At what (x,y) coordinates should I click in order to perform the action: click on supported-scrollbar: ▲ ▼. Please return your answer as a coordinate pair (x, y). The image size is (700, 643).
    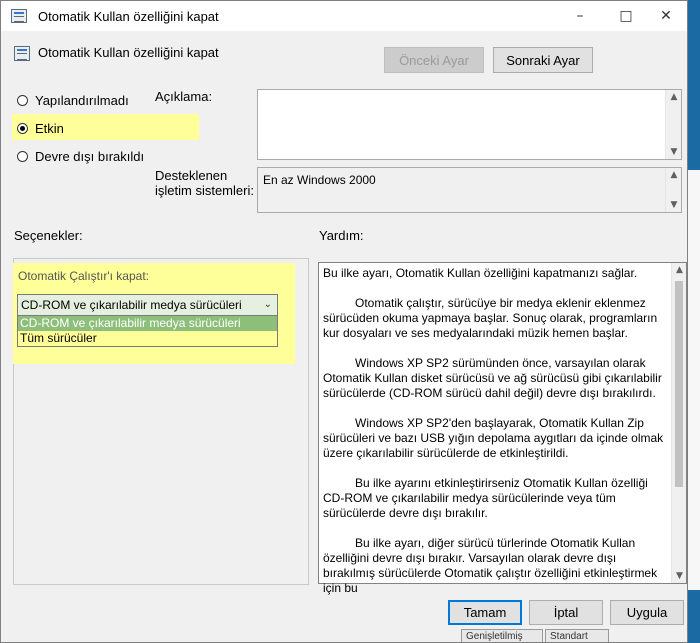
    Looking at the image, I should click on (673, 190).